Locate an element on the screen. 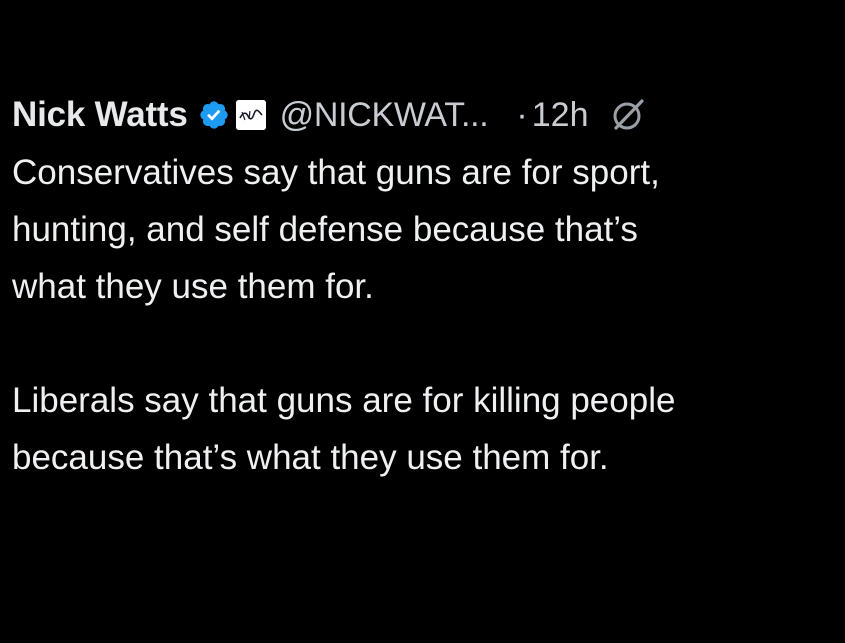 The image size is (845, 643). grok-icon is located at coordinates (628, 115).